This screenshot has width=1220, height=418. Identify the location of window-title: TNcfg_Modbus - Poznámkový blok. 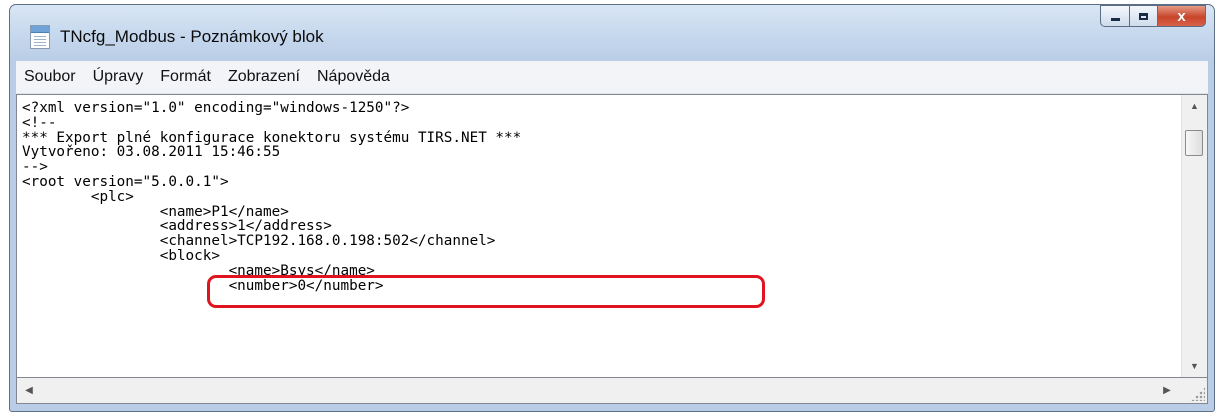
(192, 36).